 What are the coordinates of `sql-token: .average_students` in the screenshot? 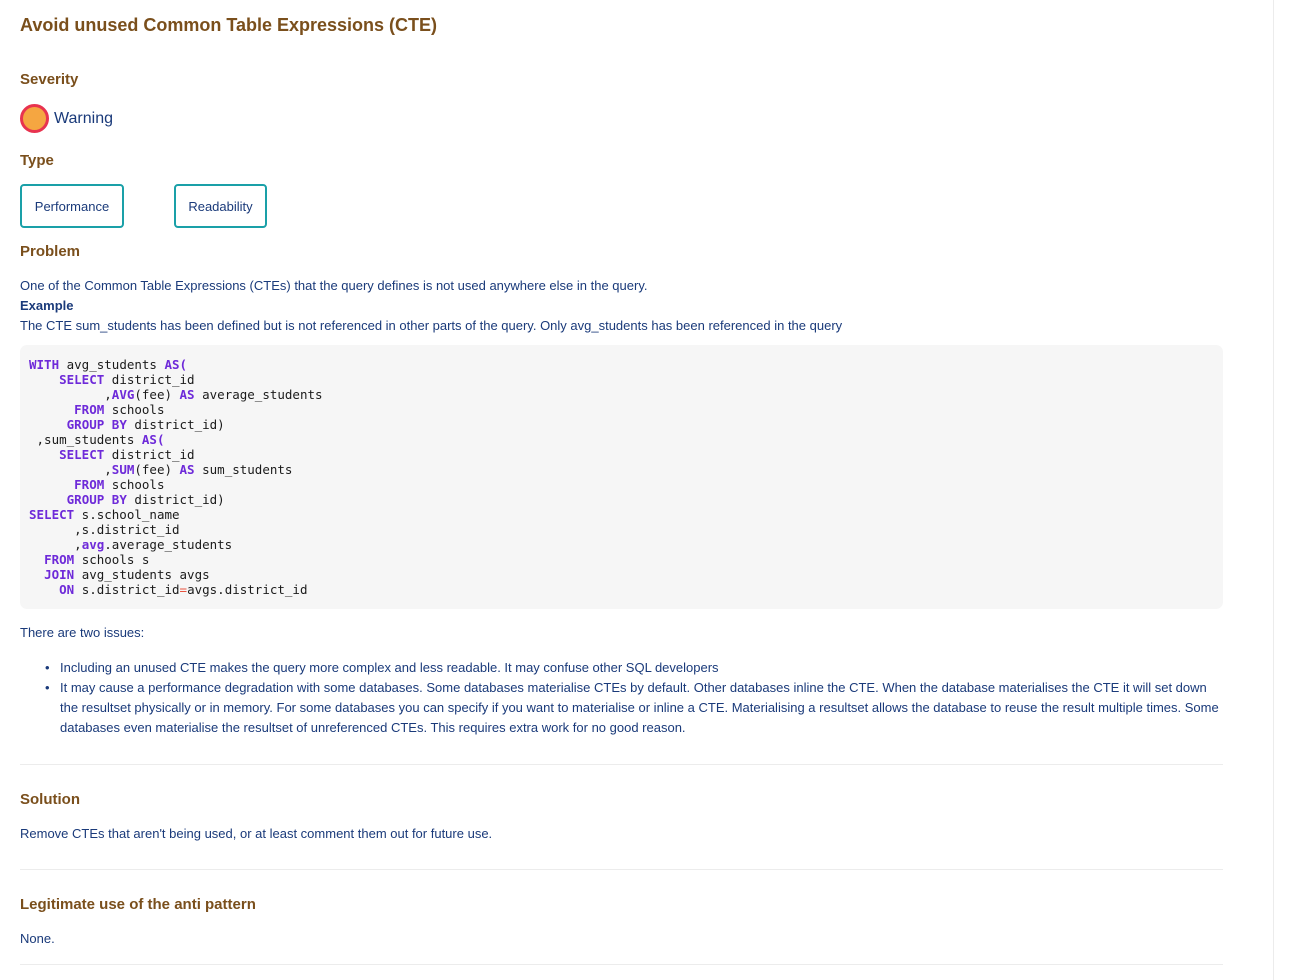 It's located at (168, 544).